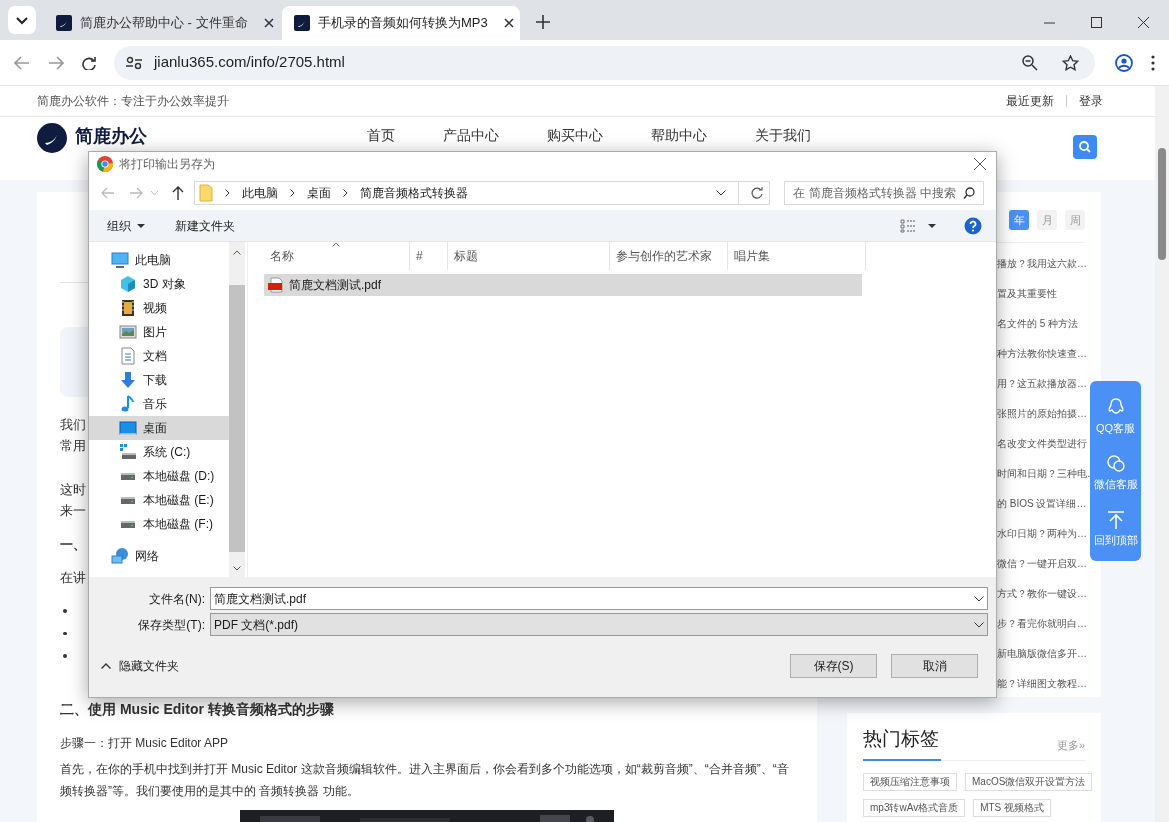 The image size is (1169, 822). Describe the element at coordinates (1029, 781) in the screenshot. I see `tag: MacOS微信双开设置方法` at that location.